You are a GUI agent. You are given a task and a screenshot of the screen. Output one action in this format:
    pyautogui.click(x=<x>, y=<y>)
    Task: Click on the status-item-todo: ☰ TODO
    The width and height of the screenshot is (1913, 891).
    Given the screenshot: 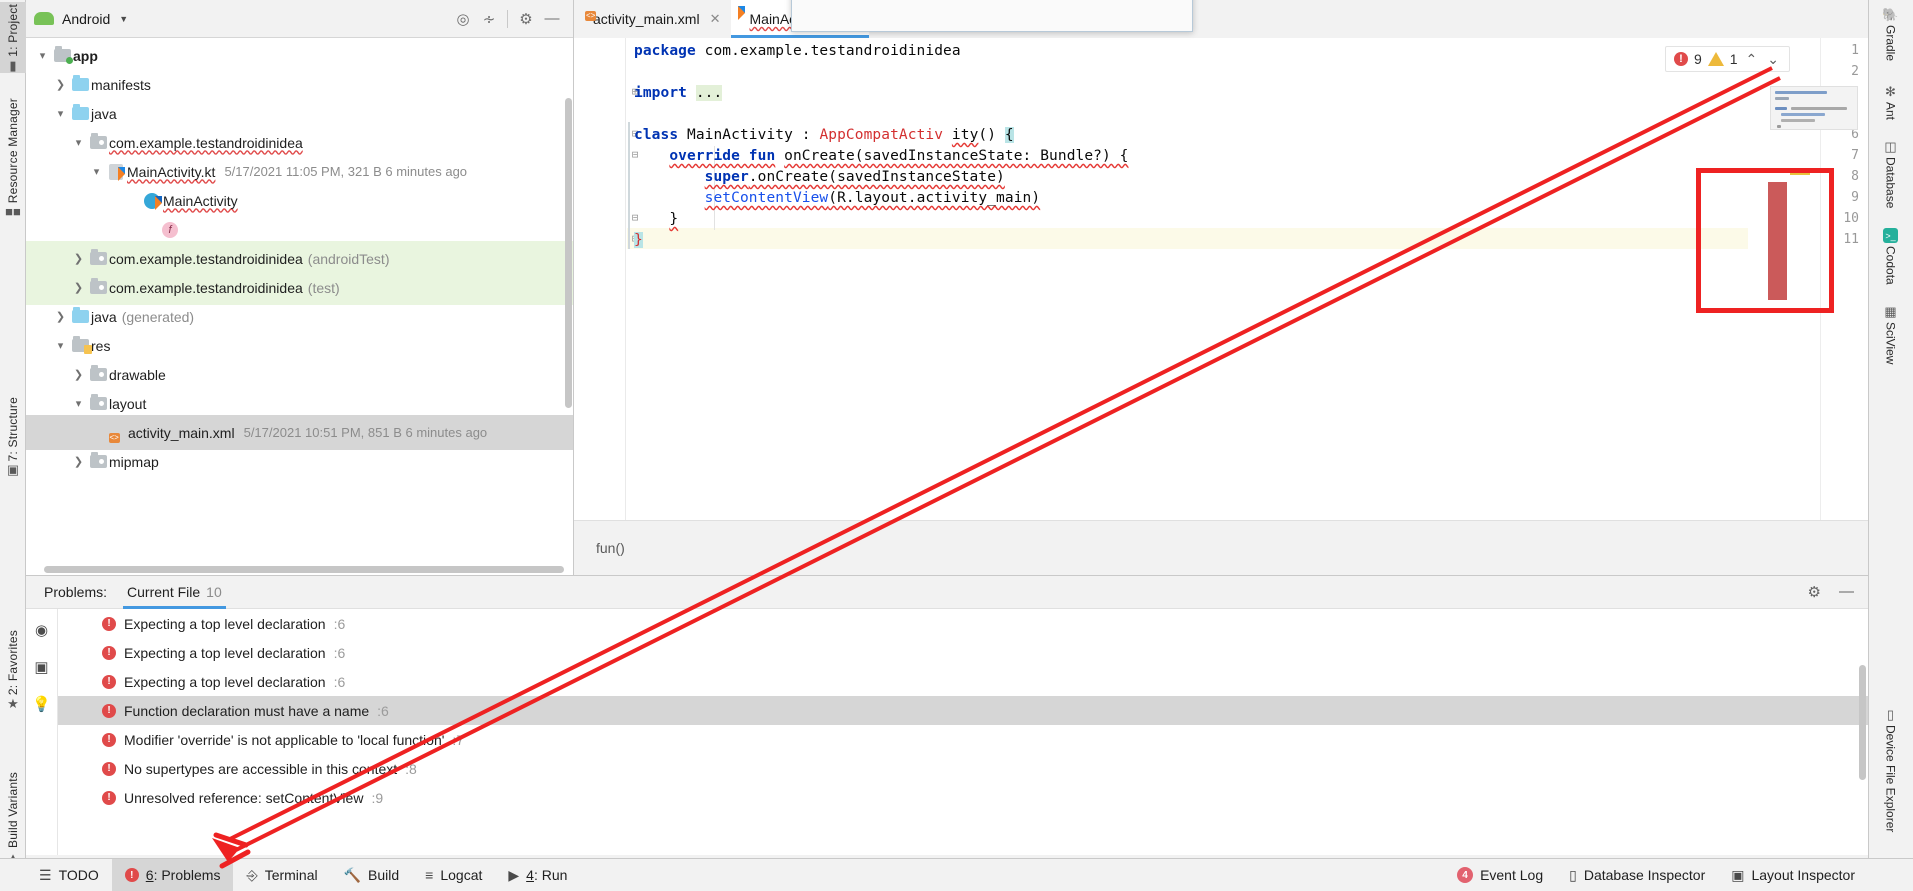 What is the action you would take?
    pyautogui.click(x=69, y=875)
    